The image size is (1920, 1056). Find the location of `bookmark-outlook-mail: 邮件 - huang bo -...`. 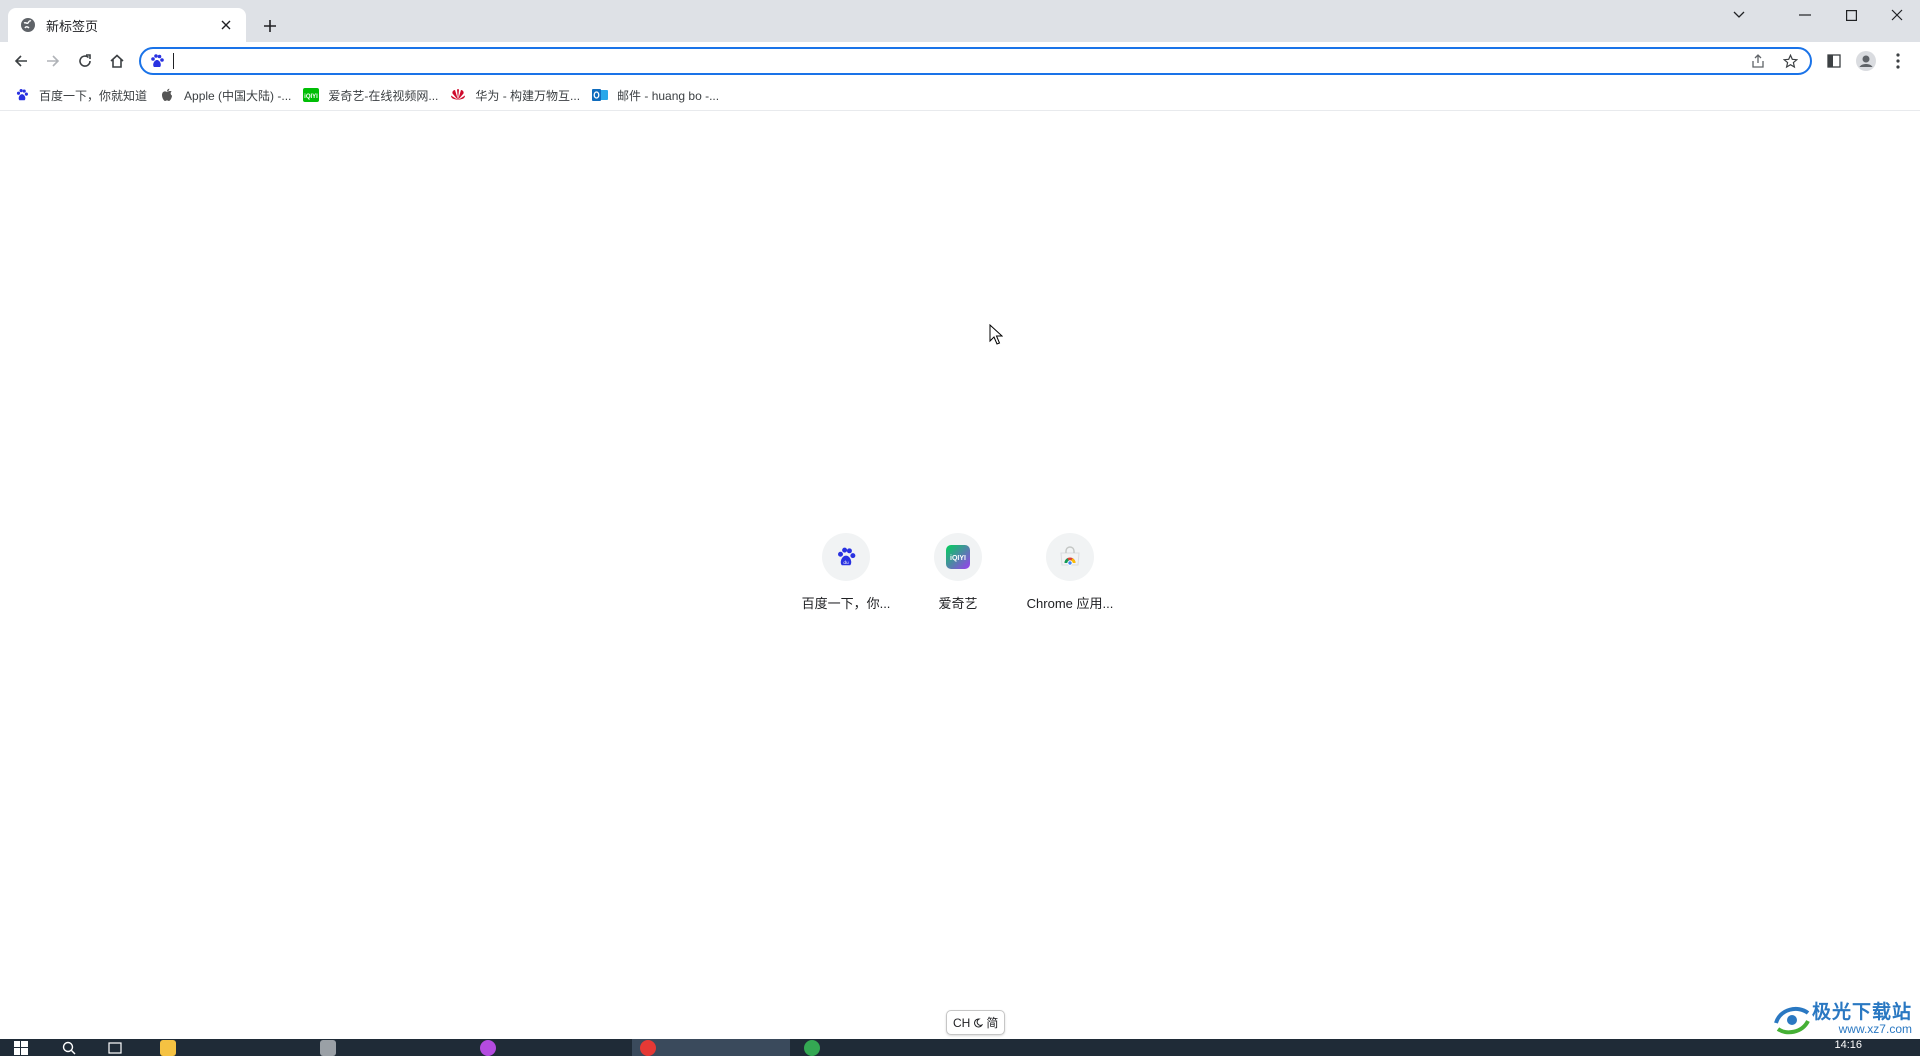

bookmark-outlook-mail: 邮件 - huang bo -... is located at coordinates (657, 95).